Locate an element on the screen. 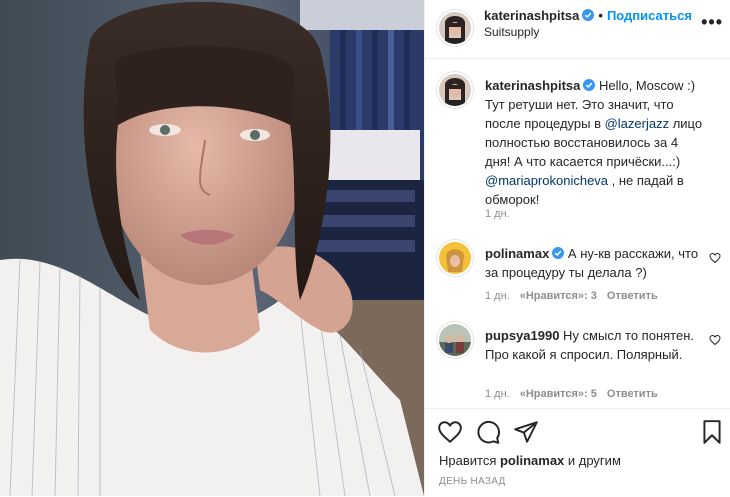 Image resolution: width=730 pixels, height=497 pixels. comment-meta: 1 дн. «Нравится»: 3 Ответить is located at coordinates (576, 296).